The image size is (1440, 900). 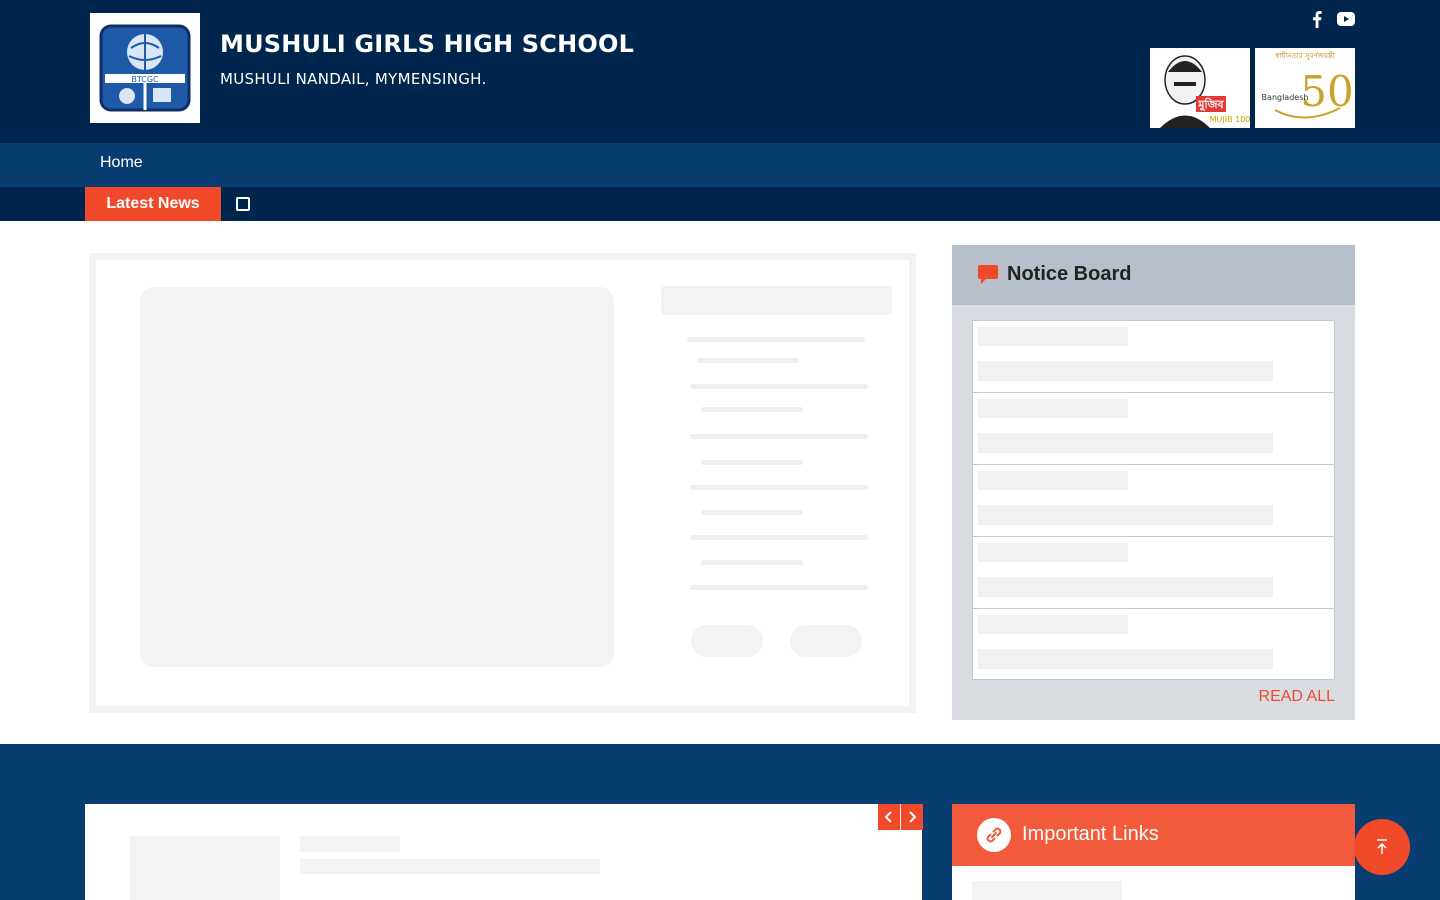 I want to click on bangladesh-text: Bangladesh, so click(x=1285, y=97).